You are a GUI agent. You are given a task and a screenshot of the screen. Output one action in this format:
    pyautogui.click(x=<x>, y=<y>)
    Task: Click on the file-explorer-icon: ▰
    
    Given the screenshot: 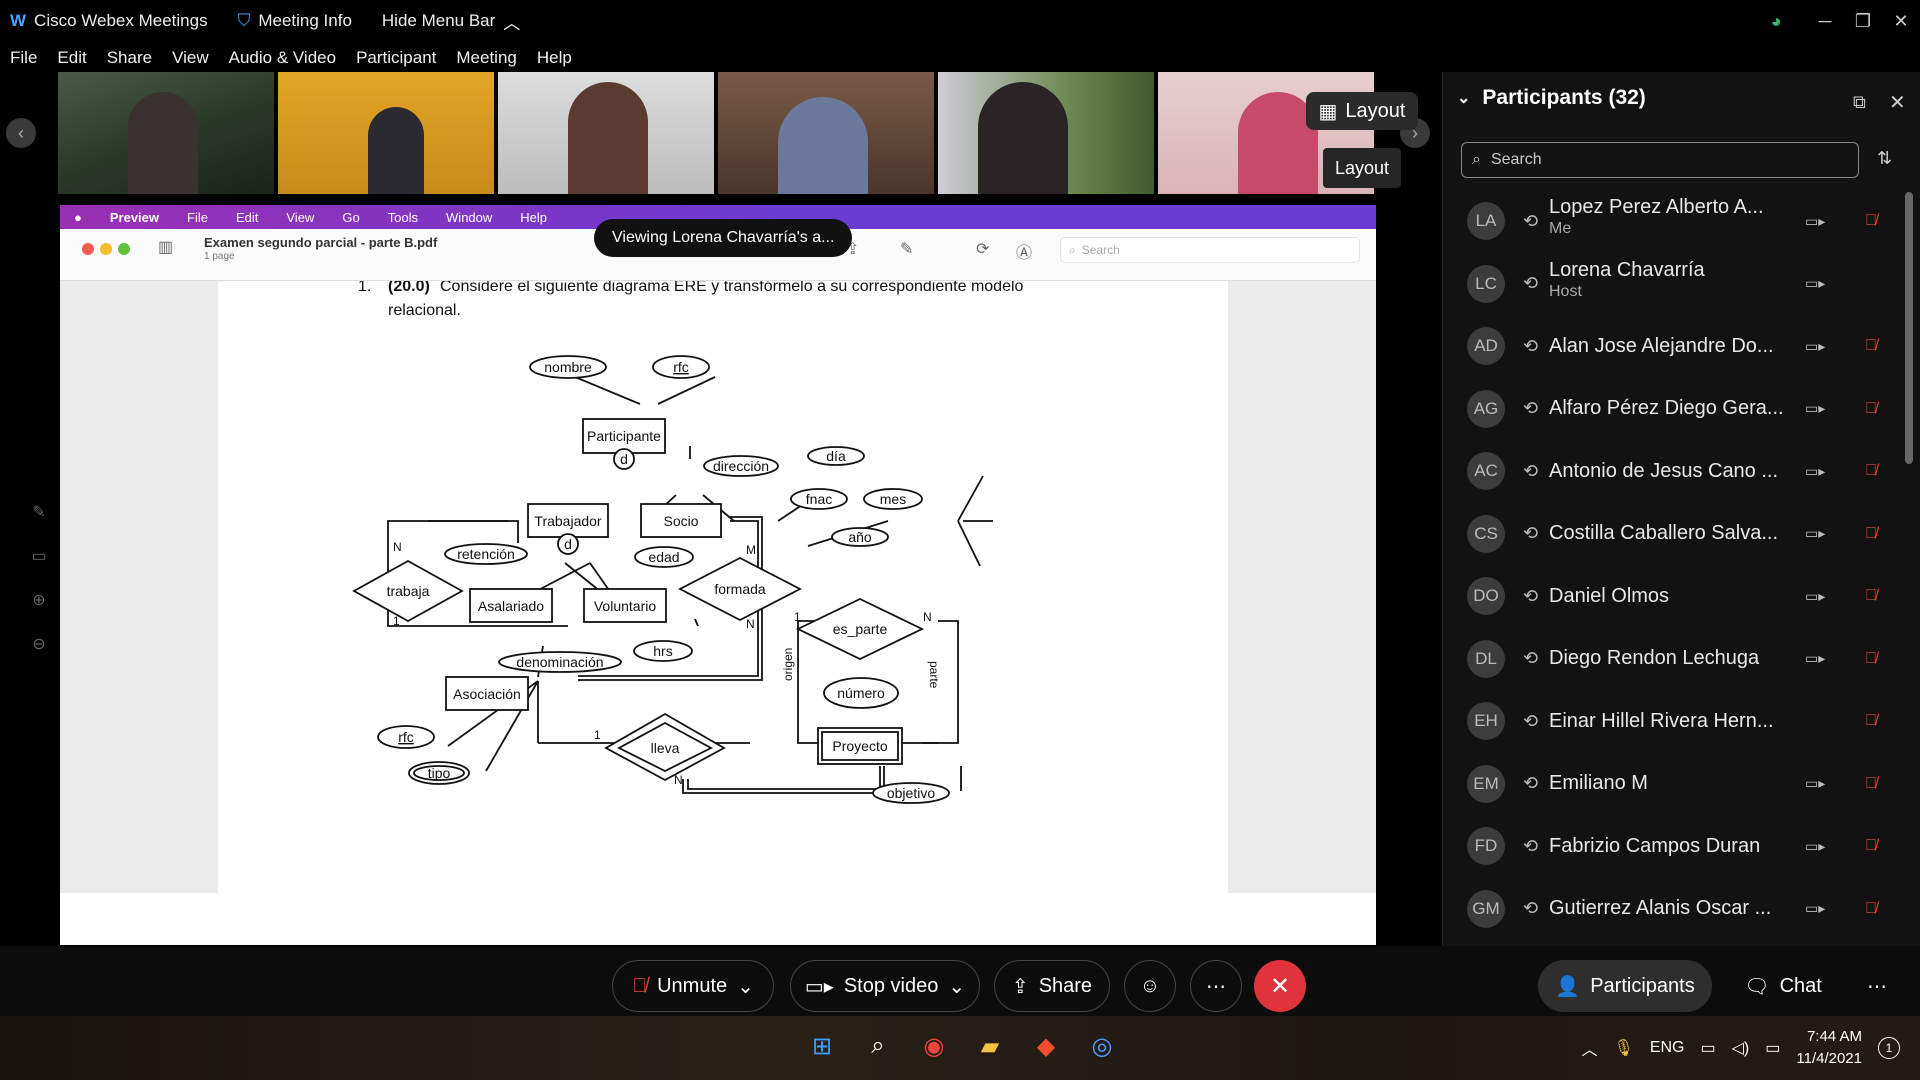 What is the action you would take?
    pyautogui.click(x=990, y=1046)
    